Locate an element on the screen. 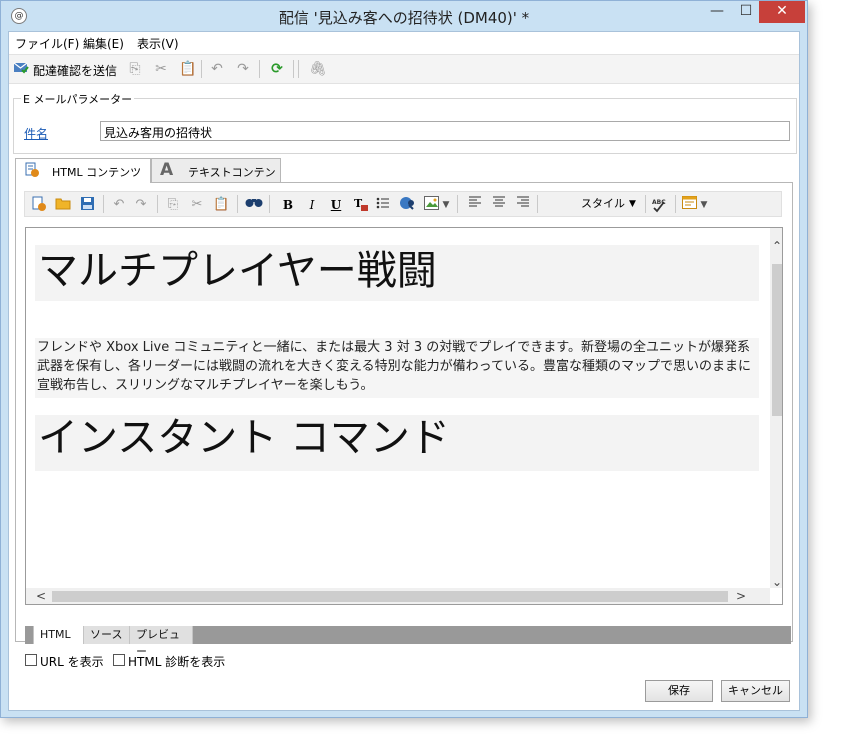 The image size is (847, 754). vertical-scrollbar: ⌃ ⌄ is located at coordinates (776, 409).